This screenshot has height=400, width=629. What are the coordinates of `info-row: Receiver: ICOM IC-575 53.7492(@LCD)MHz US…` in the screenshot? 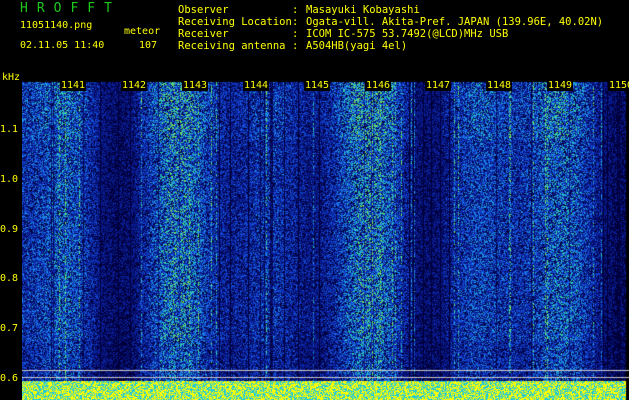 It's located at (390, 34).